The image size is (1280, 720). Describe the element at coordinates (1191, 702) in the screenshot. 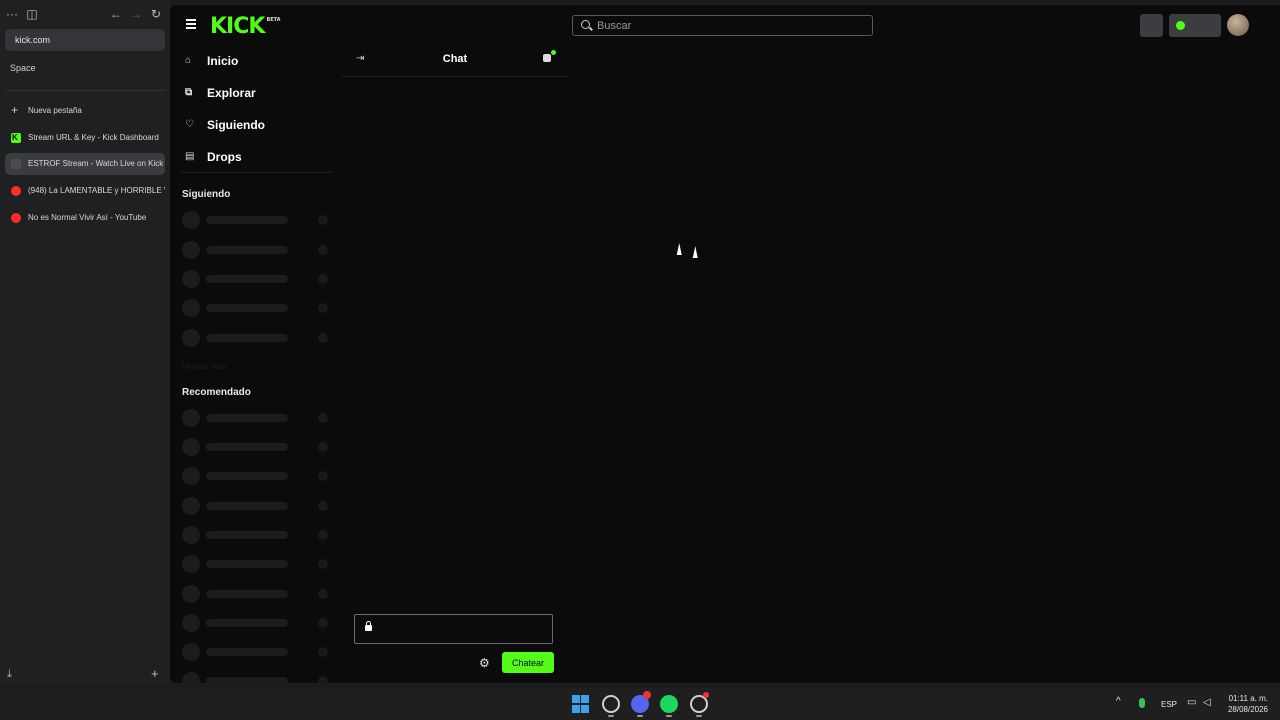

I see `network-icon: ▭` at that location.